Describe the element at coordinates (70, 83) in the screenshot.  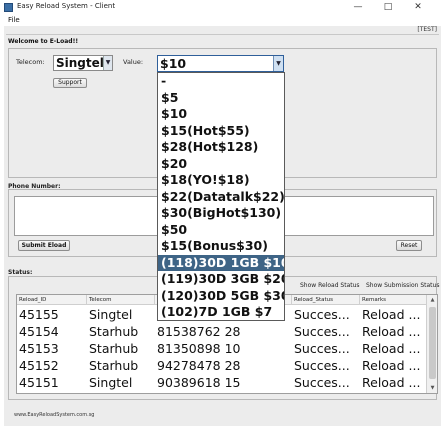
I see `support-button: Support` at that location.